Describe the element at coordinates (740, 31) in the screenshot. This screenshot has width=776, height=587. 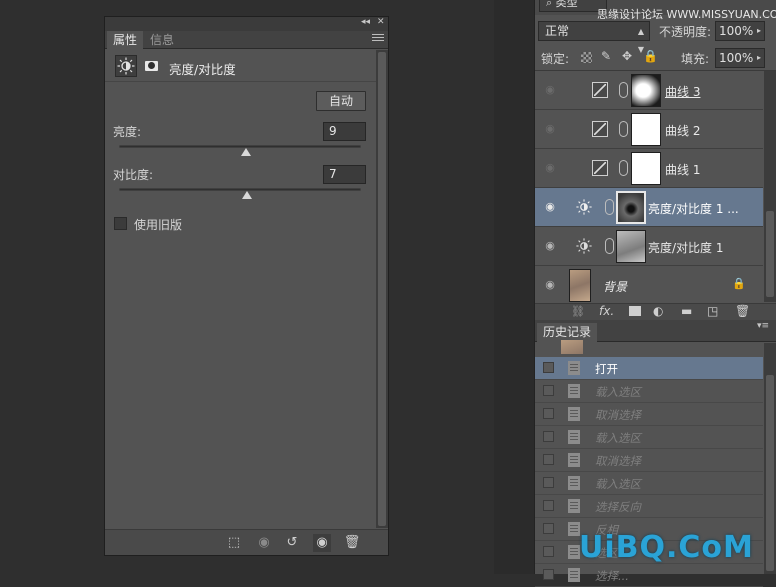
I see `opacity-input: 100% ▸` at that location.